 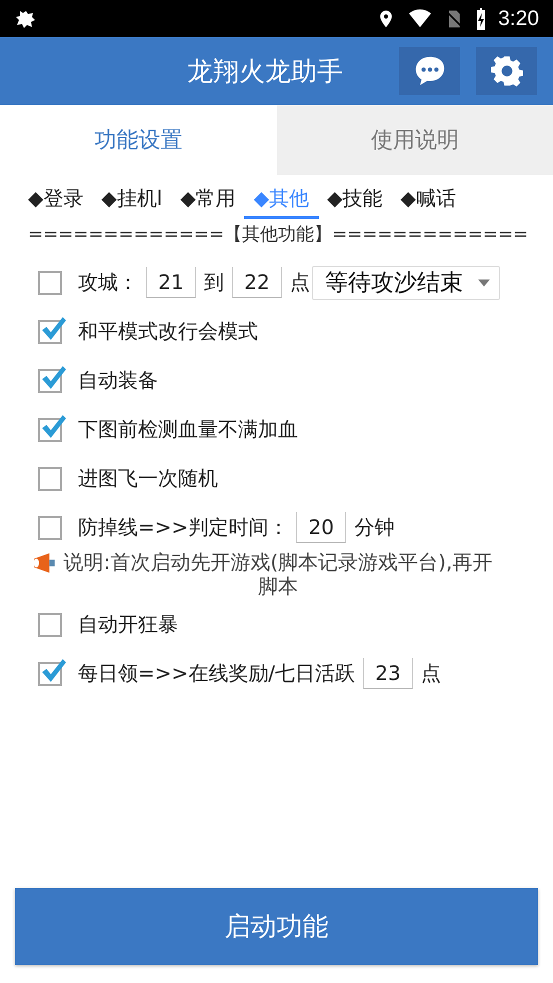 What do you see at coordinates (171, 282) in the screenshot?
I see `number-field: 21` at bounding box center [171, 282].